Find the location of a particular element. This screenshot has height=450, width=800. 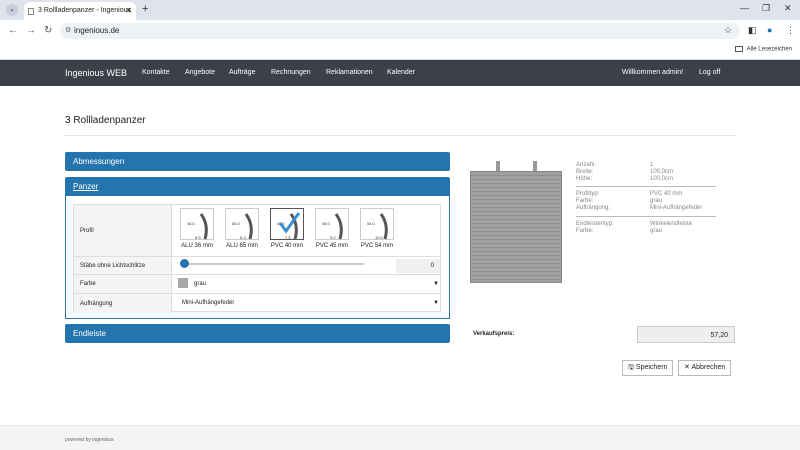

save-button: 🖫 Speichern is located at coordinates (648, 368).